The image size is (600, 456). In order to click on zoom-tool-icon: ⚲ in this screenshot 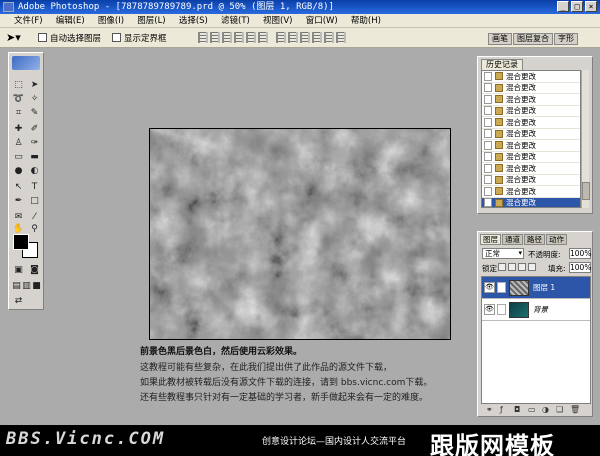, I will do `click(34, 229)`.